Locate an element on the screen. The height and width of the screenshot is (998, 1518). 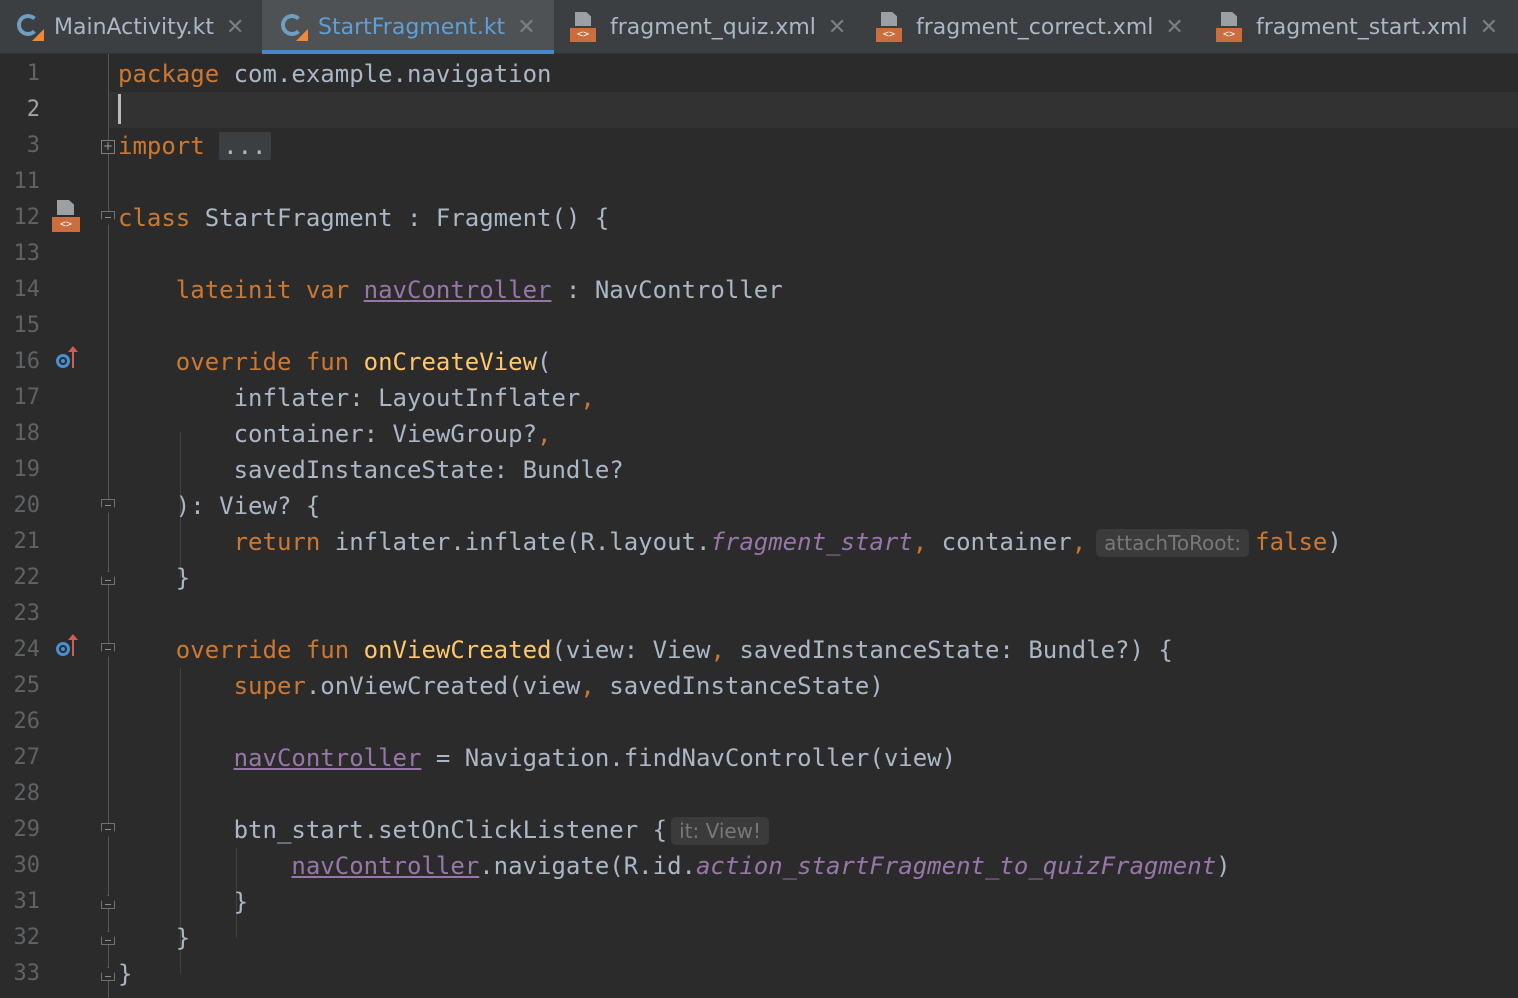
line-number: 2 is located at coordinates (33, 109).